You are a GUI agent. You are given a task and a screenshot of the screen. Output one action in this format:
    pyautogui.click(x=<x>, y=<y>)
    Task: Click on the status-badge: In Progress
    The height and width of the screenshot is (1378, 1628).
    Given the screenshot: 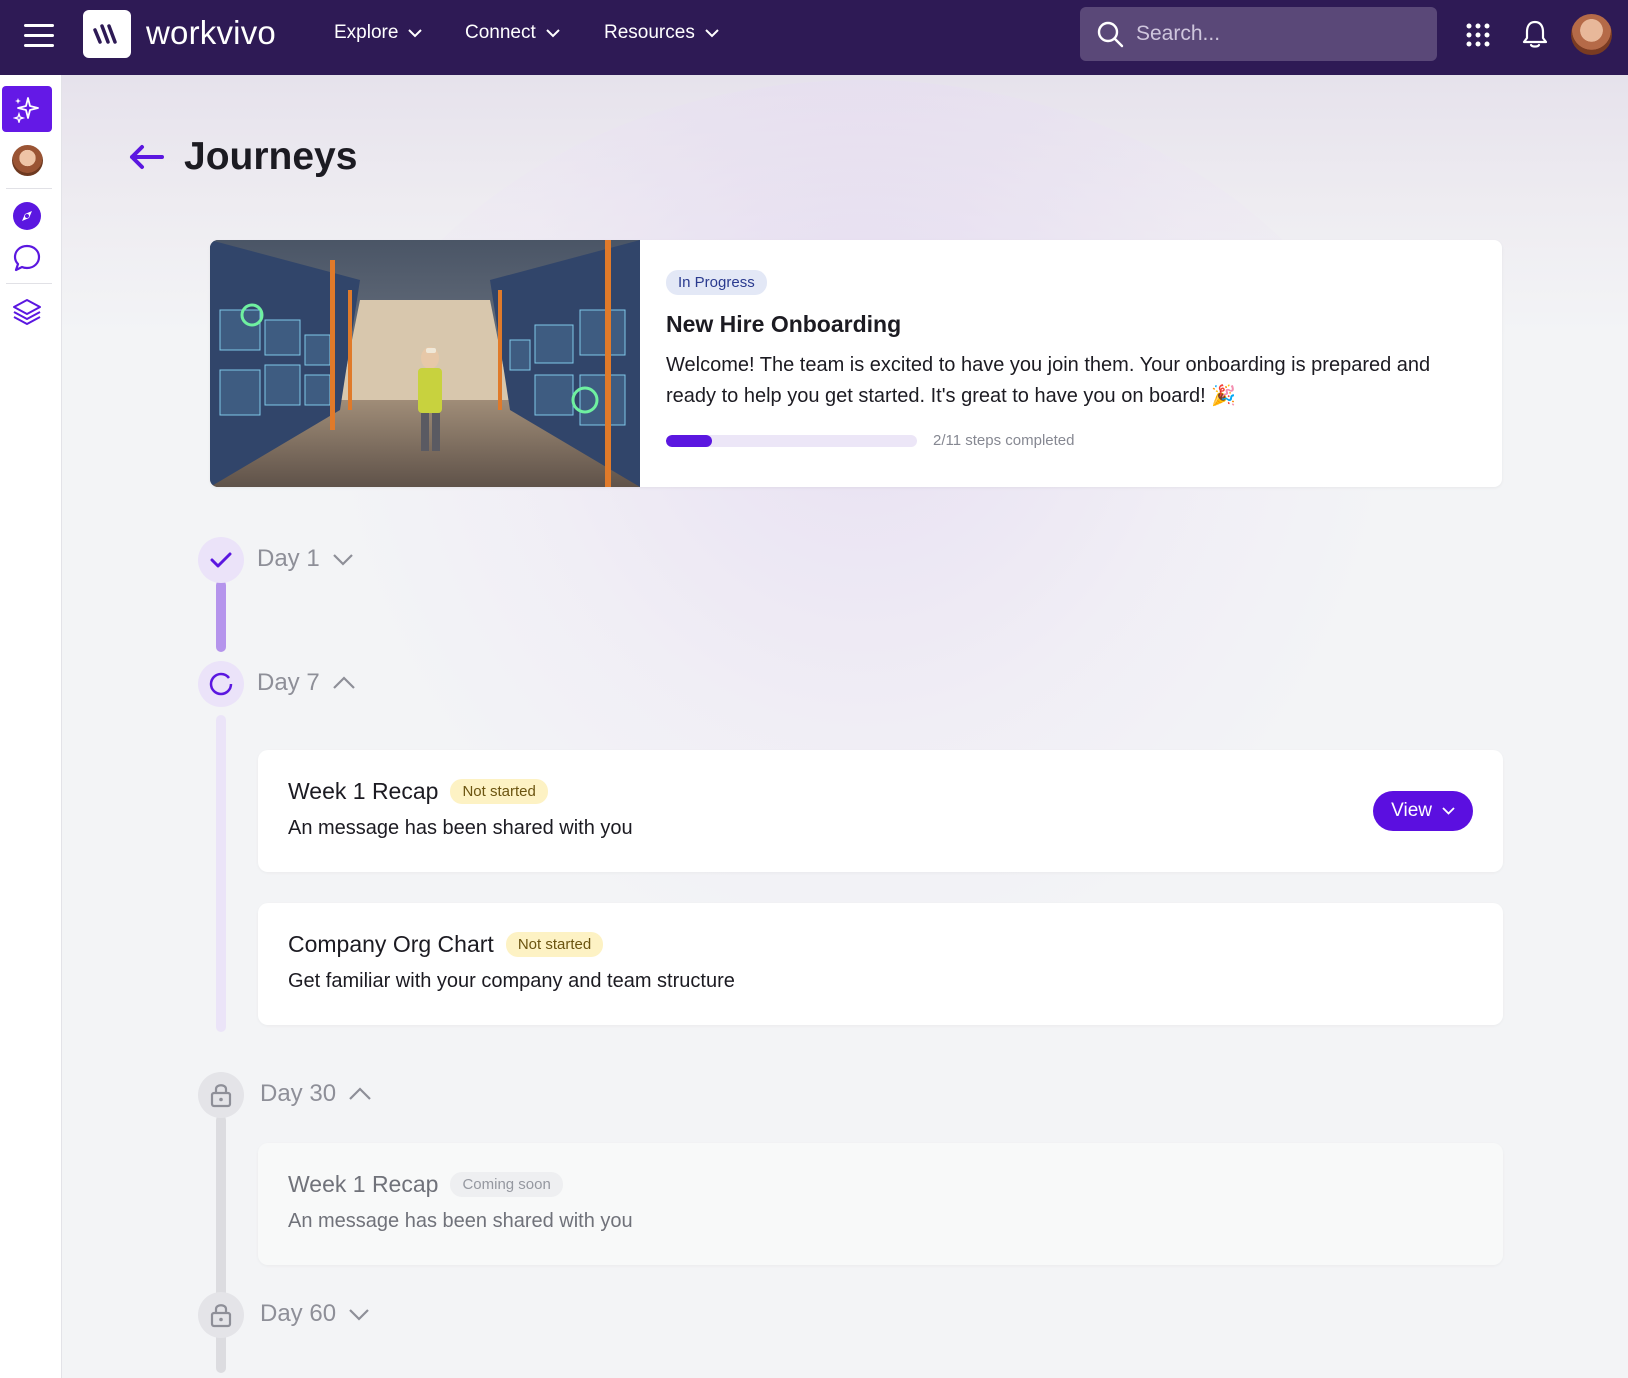 What is the action you would take?
    pyautogui.click(x=716, y=282)
    